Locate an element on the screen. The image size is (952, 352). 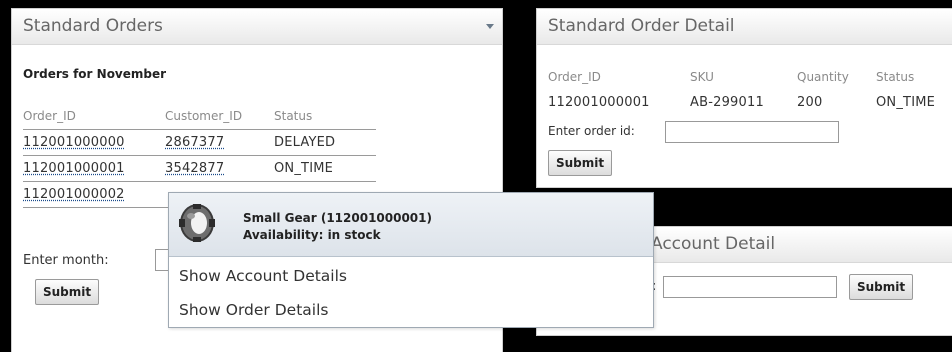
table-row: 112001000000 2867377 DELAYED is located at coordinates (199, 142).